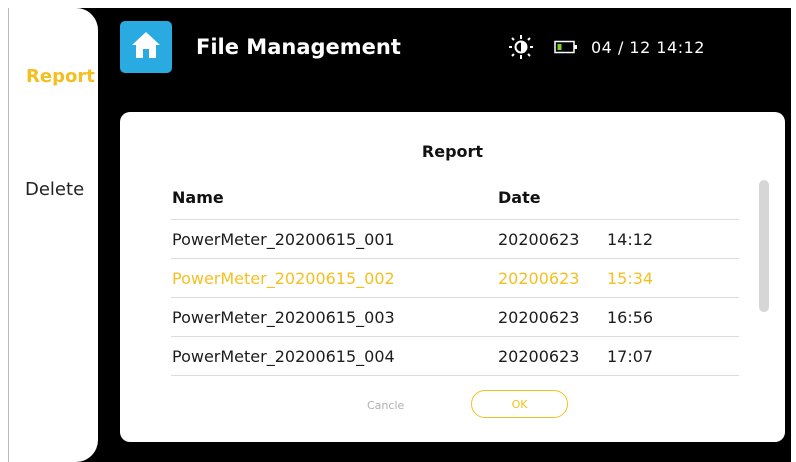 Image resolution: width=796 pixels, height=462 pixels. What do you see at coordinates (630, 317) in the screenshot?
I see `file-time: 16:56` at bounding box center [630, 317].